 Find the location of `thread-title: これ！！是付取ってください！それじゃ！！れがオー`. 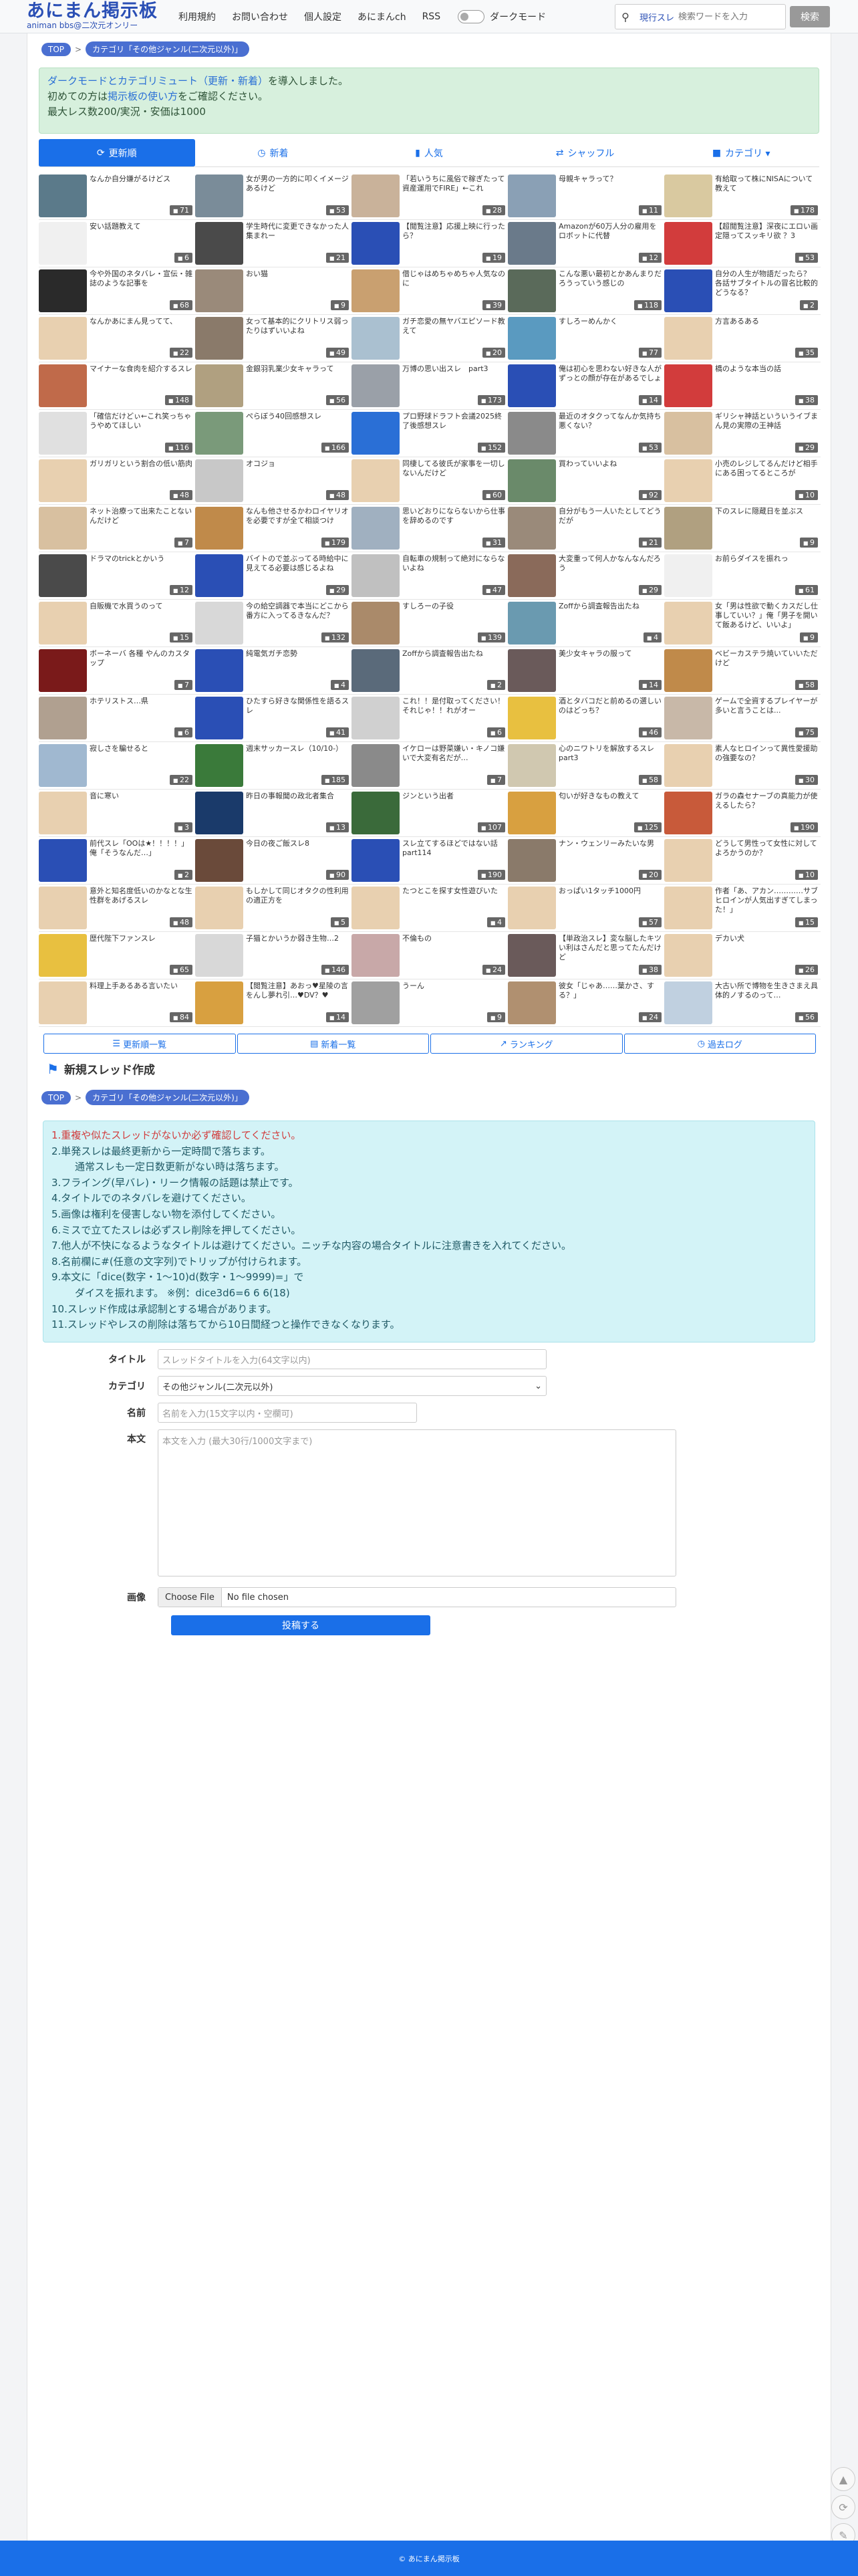

thread-title: これ！！是付取ってください！それじゃ！！れがオー is located at coordinates (453, 711).